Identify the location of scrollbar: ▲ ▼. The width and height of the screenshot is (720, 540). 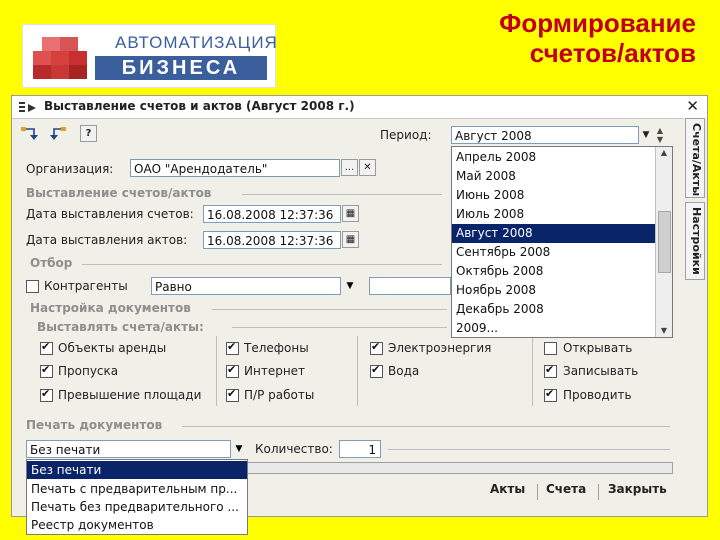
(663, 242).